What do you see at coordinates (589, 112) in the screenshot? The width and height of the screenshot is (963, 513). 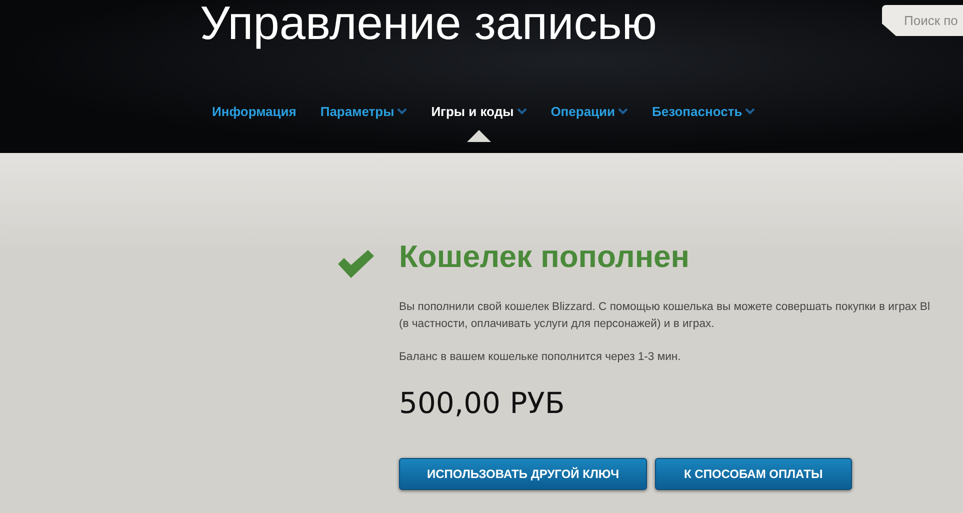 I see `nav-tab: Операции` at bounding box center [589, 112].